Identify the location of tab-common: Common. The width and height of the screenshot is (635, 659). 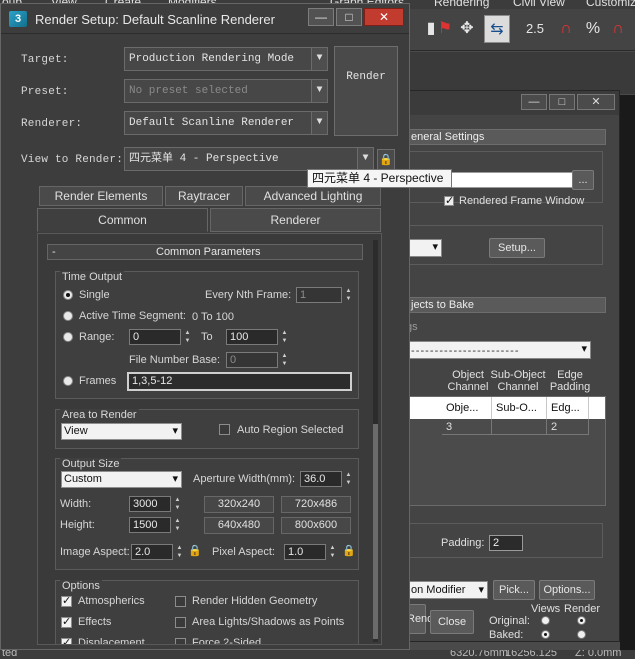
(122, 220).